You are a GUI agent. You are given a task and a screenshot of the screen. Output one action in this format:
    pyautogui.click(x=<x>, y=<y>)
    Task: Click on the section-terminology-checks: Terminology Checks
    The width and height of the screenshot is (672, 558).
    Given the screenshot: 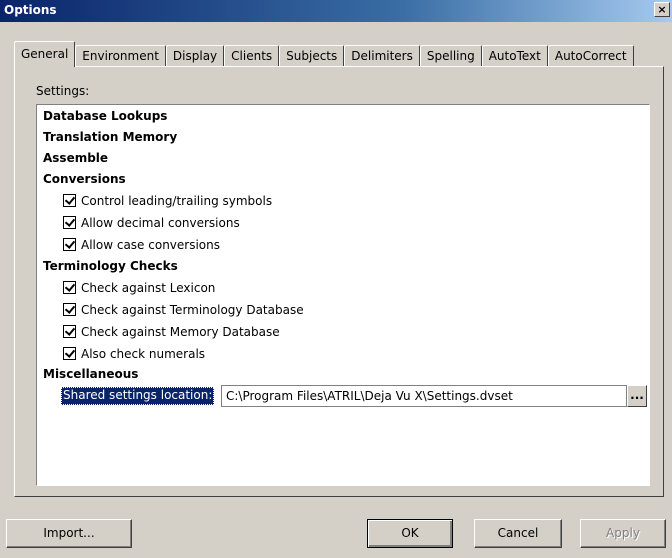 What is the action you would take?
    pyautogui.click(x=110, y=266)
    